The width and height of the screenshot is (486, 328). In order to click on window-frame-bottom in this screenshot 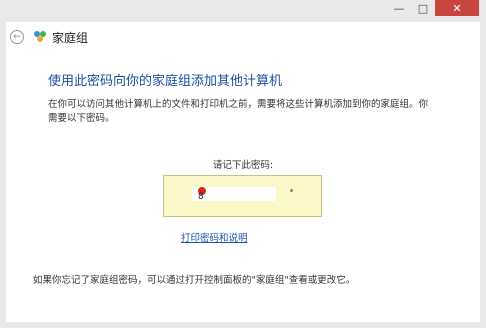, I will do `click(243, 325)`.